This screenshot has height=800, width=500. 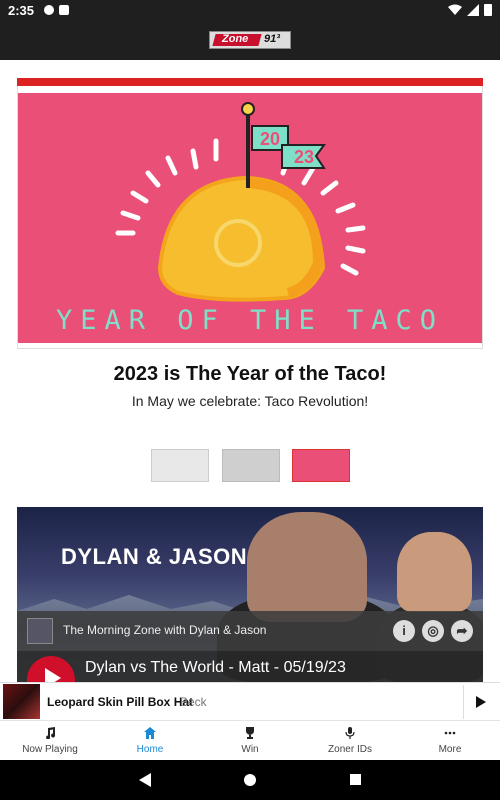 What do you see at coordinates (250, 733) in the screenshot?
I see `trophy-icon` at bounding box center [250, 733].